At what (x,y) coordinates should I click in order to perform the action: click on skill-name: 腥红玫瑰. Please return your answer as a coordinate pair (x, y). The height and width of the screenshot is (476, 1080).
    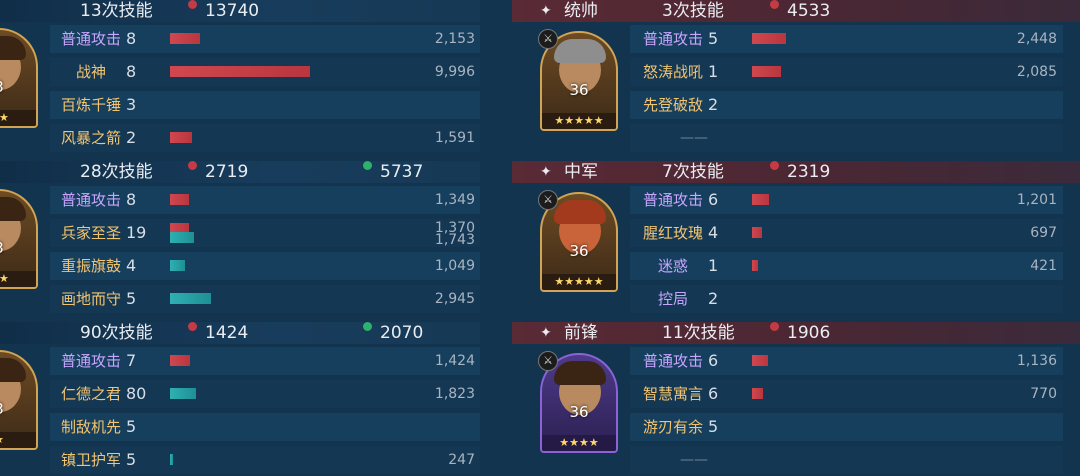
    Looking at the image, I should click on (673, 233).